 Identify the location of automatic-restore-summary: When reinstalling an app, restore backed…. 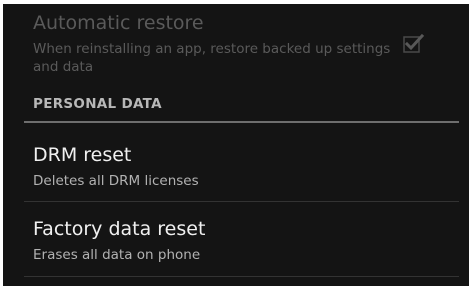
(212, 58).